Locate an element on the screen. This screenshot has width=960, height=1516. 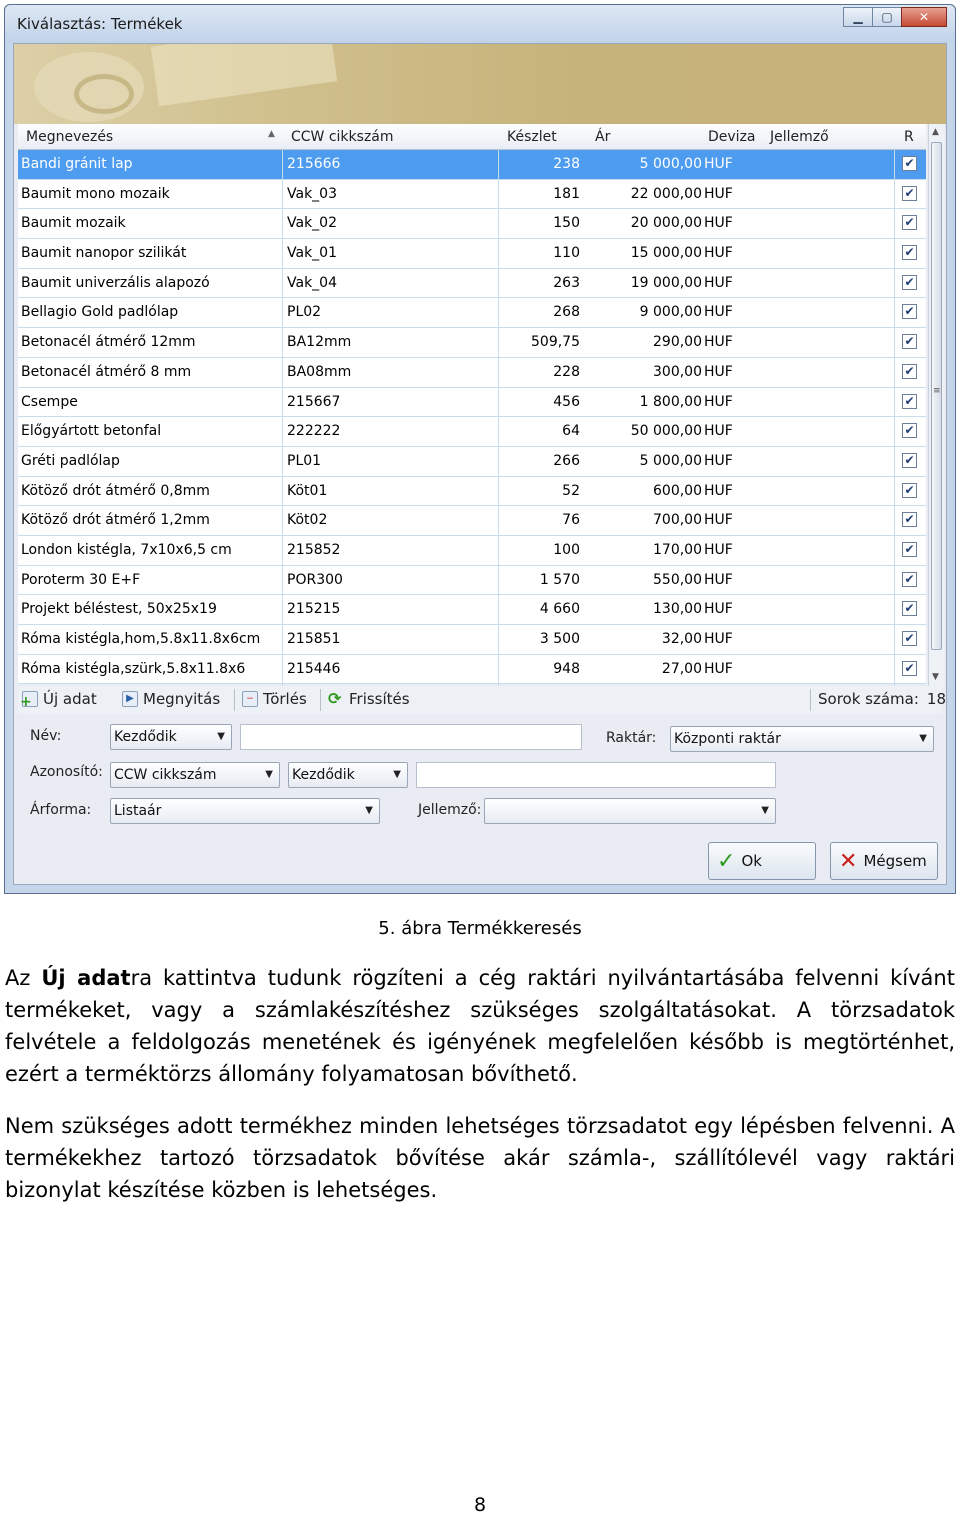
cell-code: 215851 is located at coordinates (314, 639).